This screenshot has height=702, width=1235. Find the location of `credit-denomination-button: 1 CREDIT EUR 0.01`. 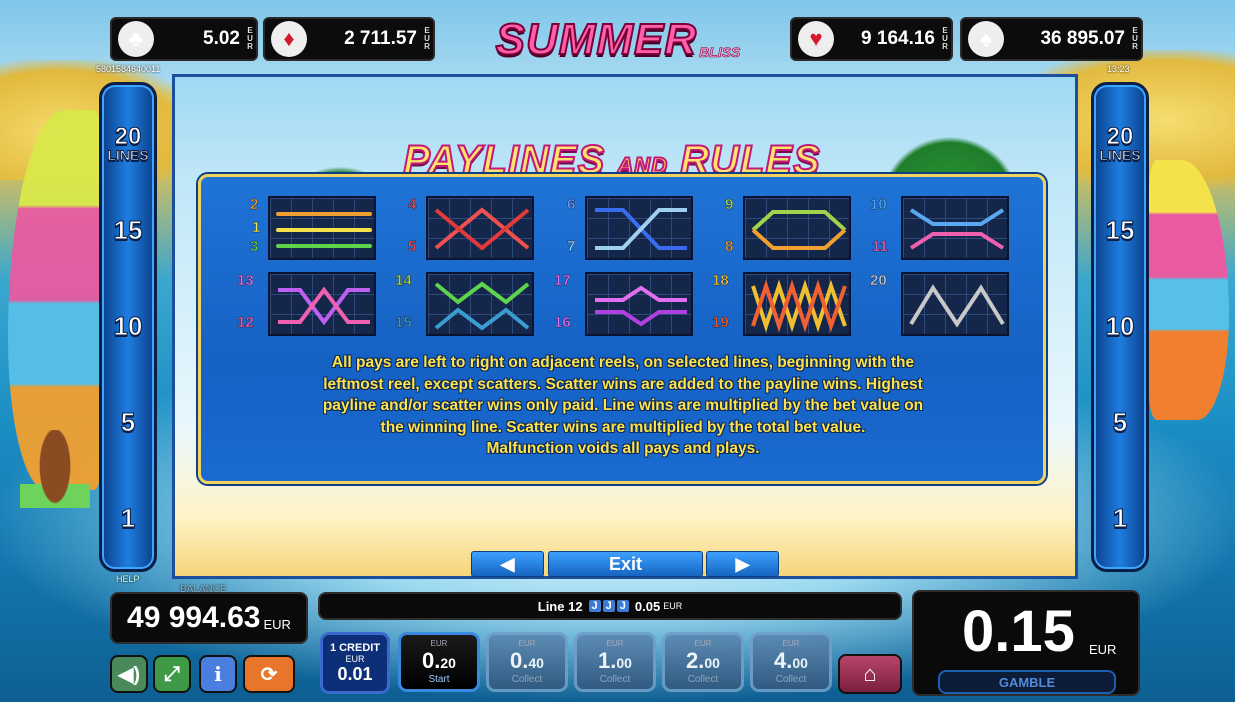

credit-denomination-button: 1 CREDIT EUR 0.01 is located at coordinates (355, 663).